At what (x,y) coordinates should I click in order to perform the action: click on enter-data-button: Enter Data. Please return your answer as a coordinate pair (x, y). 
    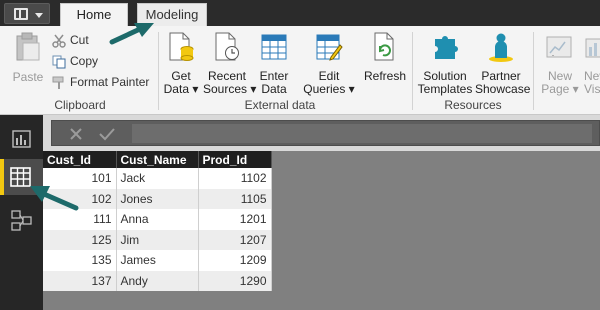
    Looking at the image, I should click on (274, 63).